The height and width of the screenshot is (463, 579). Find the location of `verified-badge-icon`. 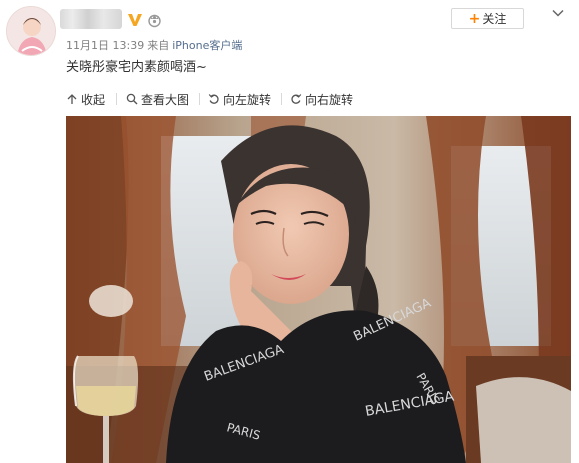

verified-badge-icon is located at coordinates (135, 20).